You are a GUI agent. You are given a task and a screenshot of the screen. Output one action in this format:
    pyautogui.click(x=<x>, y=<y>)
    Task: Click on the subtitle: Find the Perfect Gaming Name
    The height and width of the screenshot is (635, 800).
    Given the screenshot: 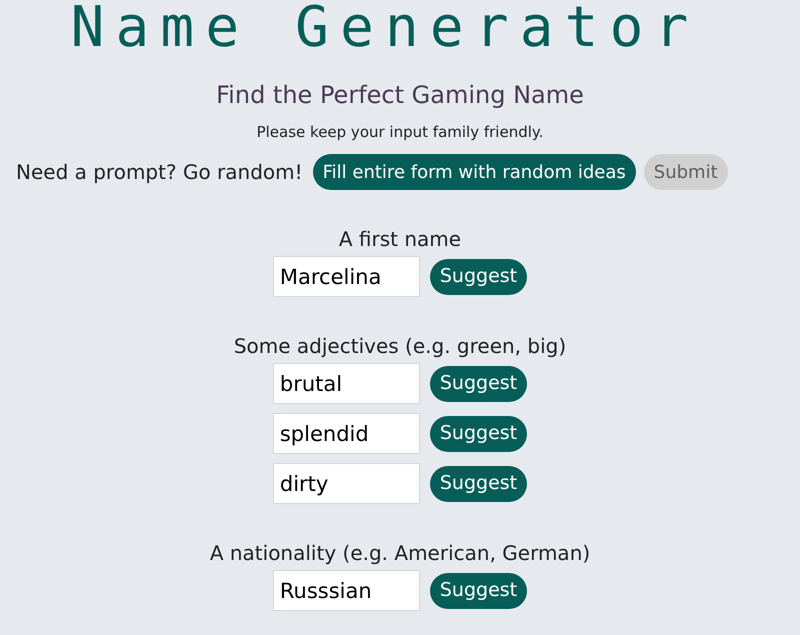 What is the action you would take?
    pyautogui.click(x=400, y=95)
    